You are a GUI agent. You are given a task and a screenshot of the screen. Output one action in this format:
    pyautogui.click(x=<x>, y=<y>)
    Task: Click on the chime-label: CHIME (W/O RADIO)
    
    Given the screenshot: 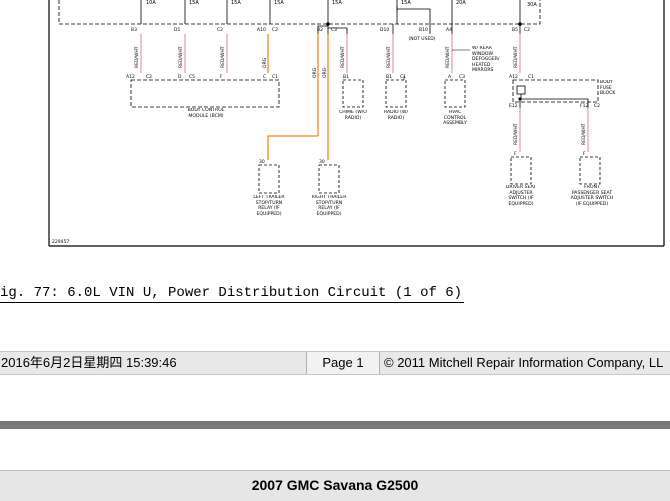 What is the action you would take?
    pyautogui.click(x=353, y=115)
    